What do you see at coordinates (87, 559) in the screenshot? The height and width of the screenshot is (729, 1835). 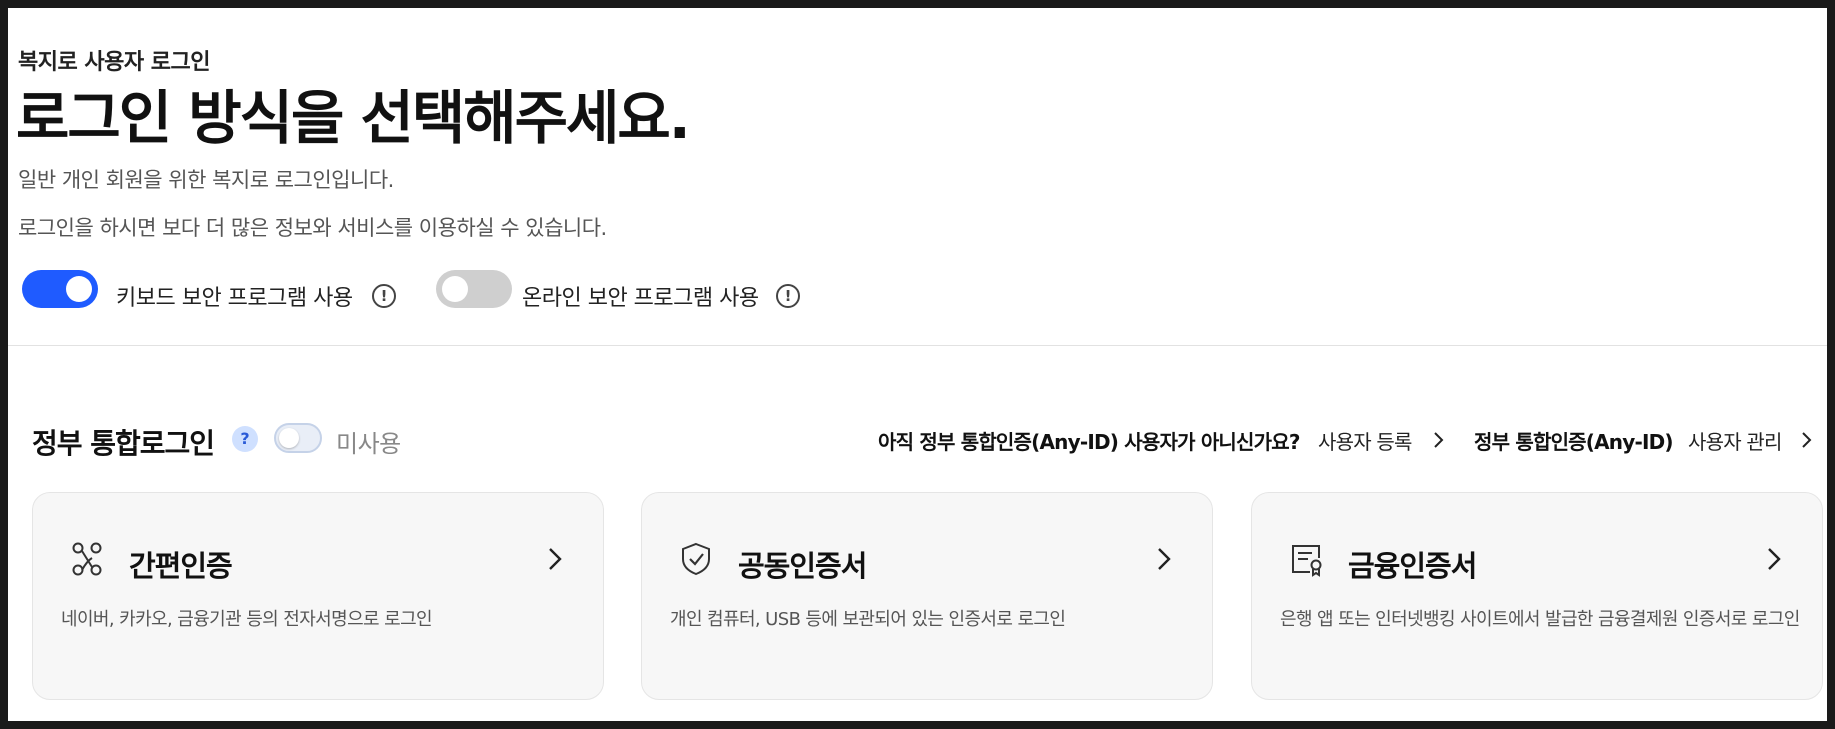 I see `network-icon` at bounding box center [87, 559].